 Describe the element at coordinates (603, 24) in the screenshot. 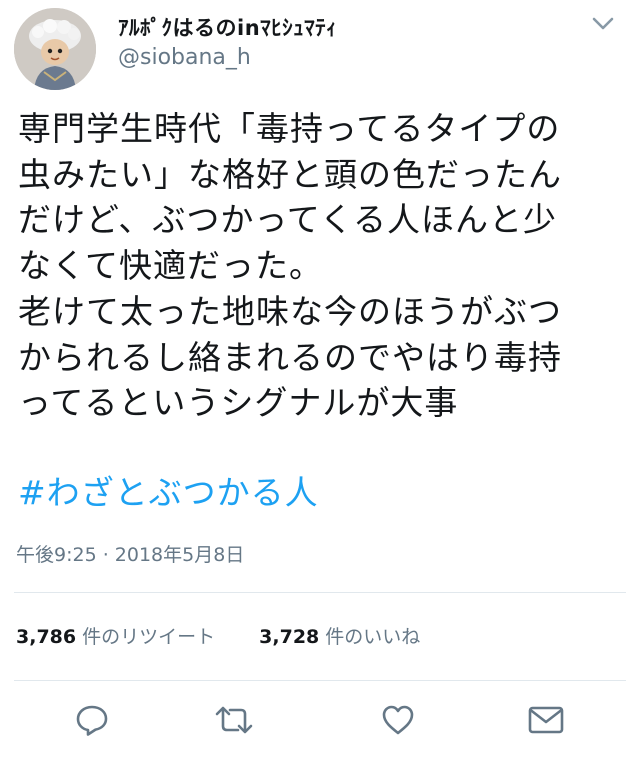

I see `chevron-down-icon` at that location.